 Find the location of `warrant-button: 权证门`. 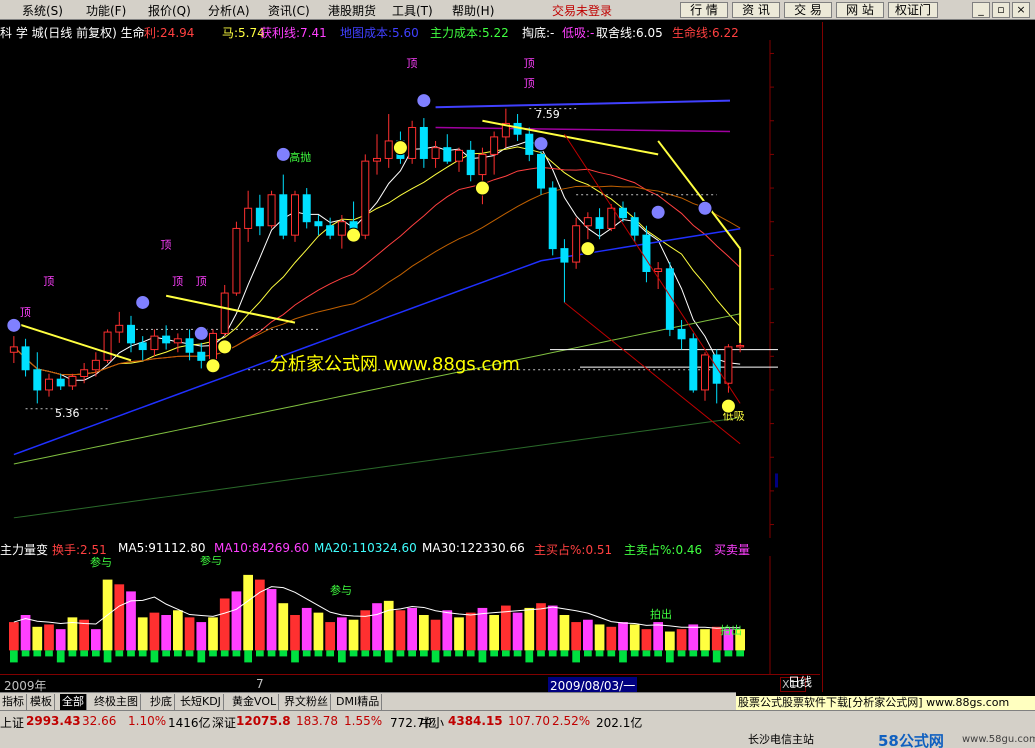

warrant-button: 权证门 is located at coordinates (913, 10).